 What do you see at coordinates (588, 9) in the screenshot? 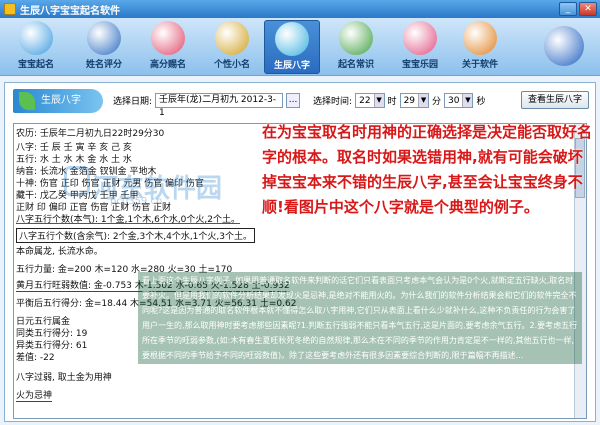
I see `close-button: ✕` at bounding box center [588, 9].